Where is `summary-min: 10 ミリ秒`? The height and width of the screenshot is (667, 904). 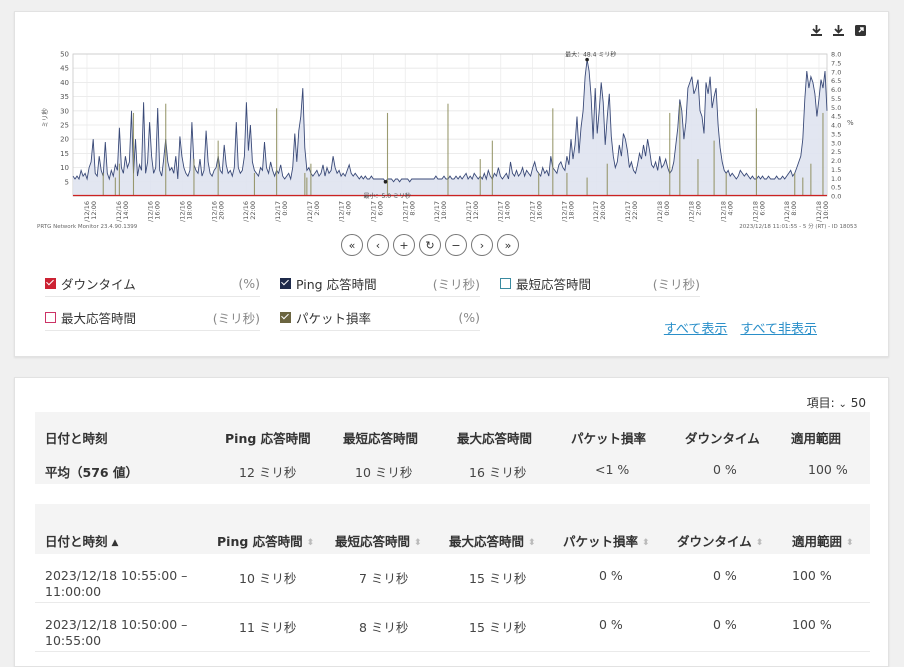
summary-min: 10 ミリ秒 is located at coordinates (384, 472).